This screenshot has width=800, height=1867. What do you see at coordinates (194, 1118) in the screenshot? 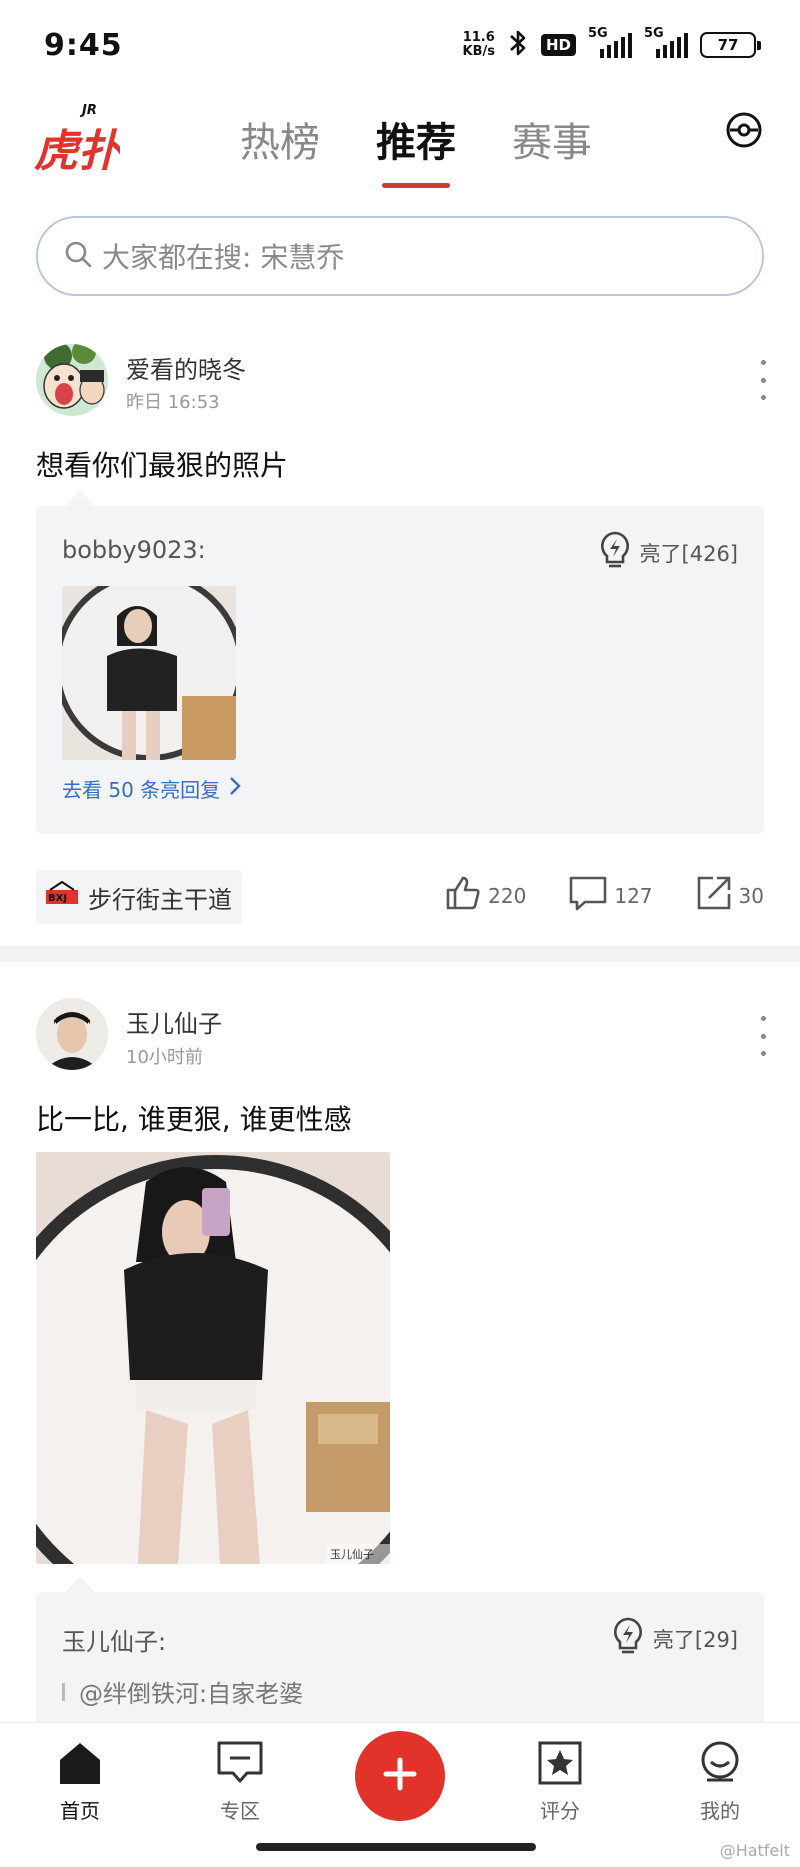
I see `post-title: 比一比, 谁更狠, 谁更性感` at bounding box center [194, 1118].